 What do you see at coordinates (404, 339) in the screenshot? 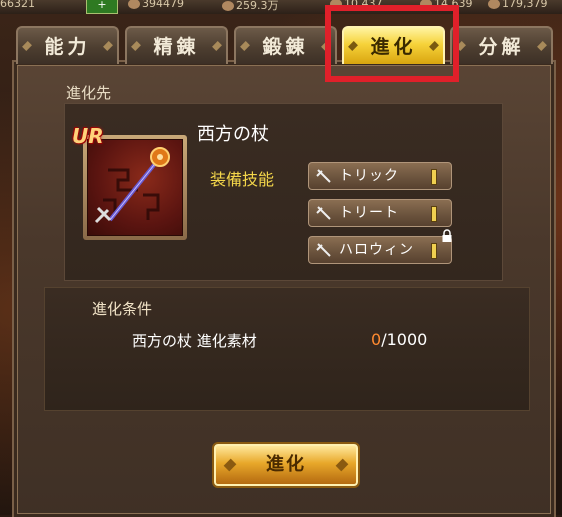
I see `material-count-required: /1000` at bounding box center [404, 339].